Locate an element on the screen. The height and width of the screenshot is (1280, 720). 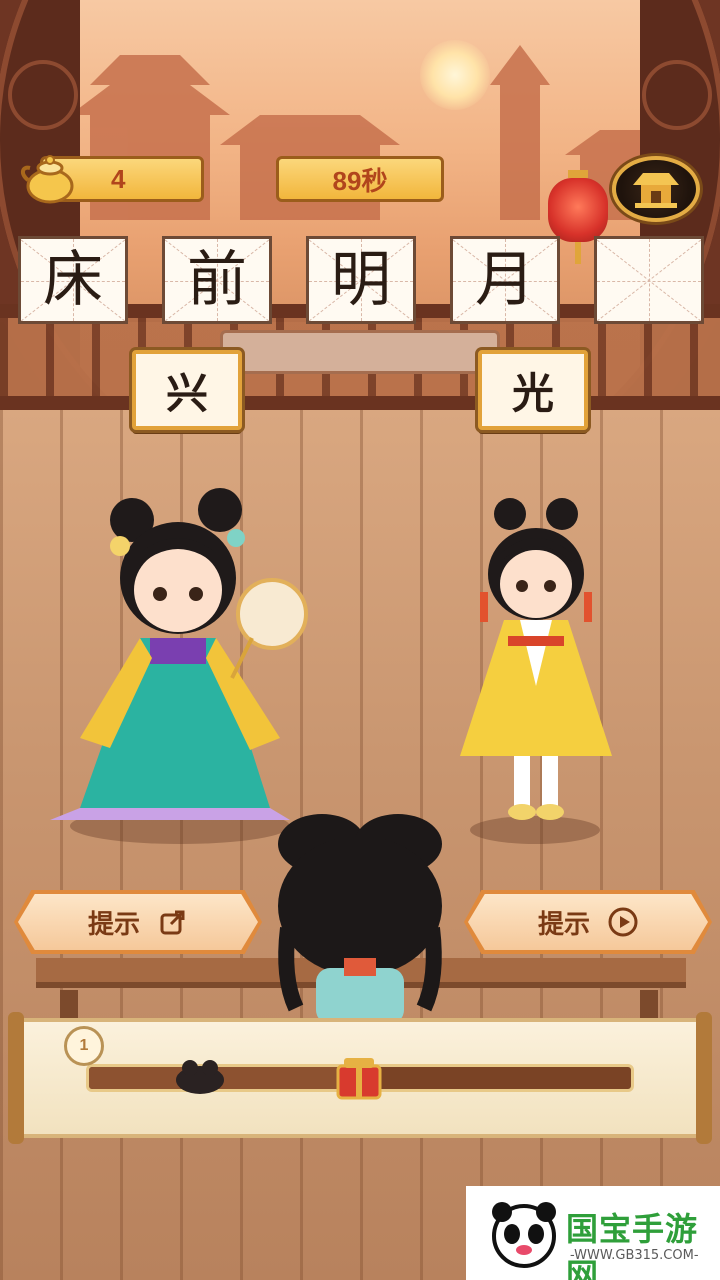
poem-char-cell: 月 is located at coordinates (505, 280).